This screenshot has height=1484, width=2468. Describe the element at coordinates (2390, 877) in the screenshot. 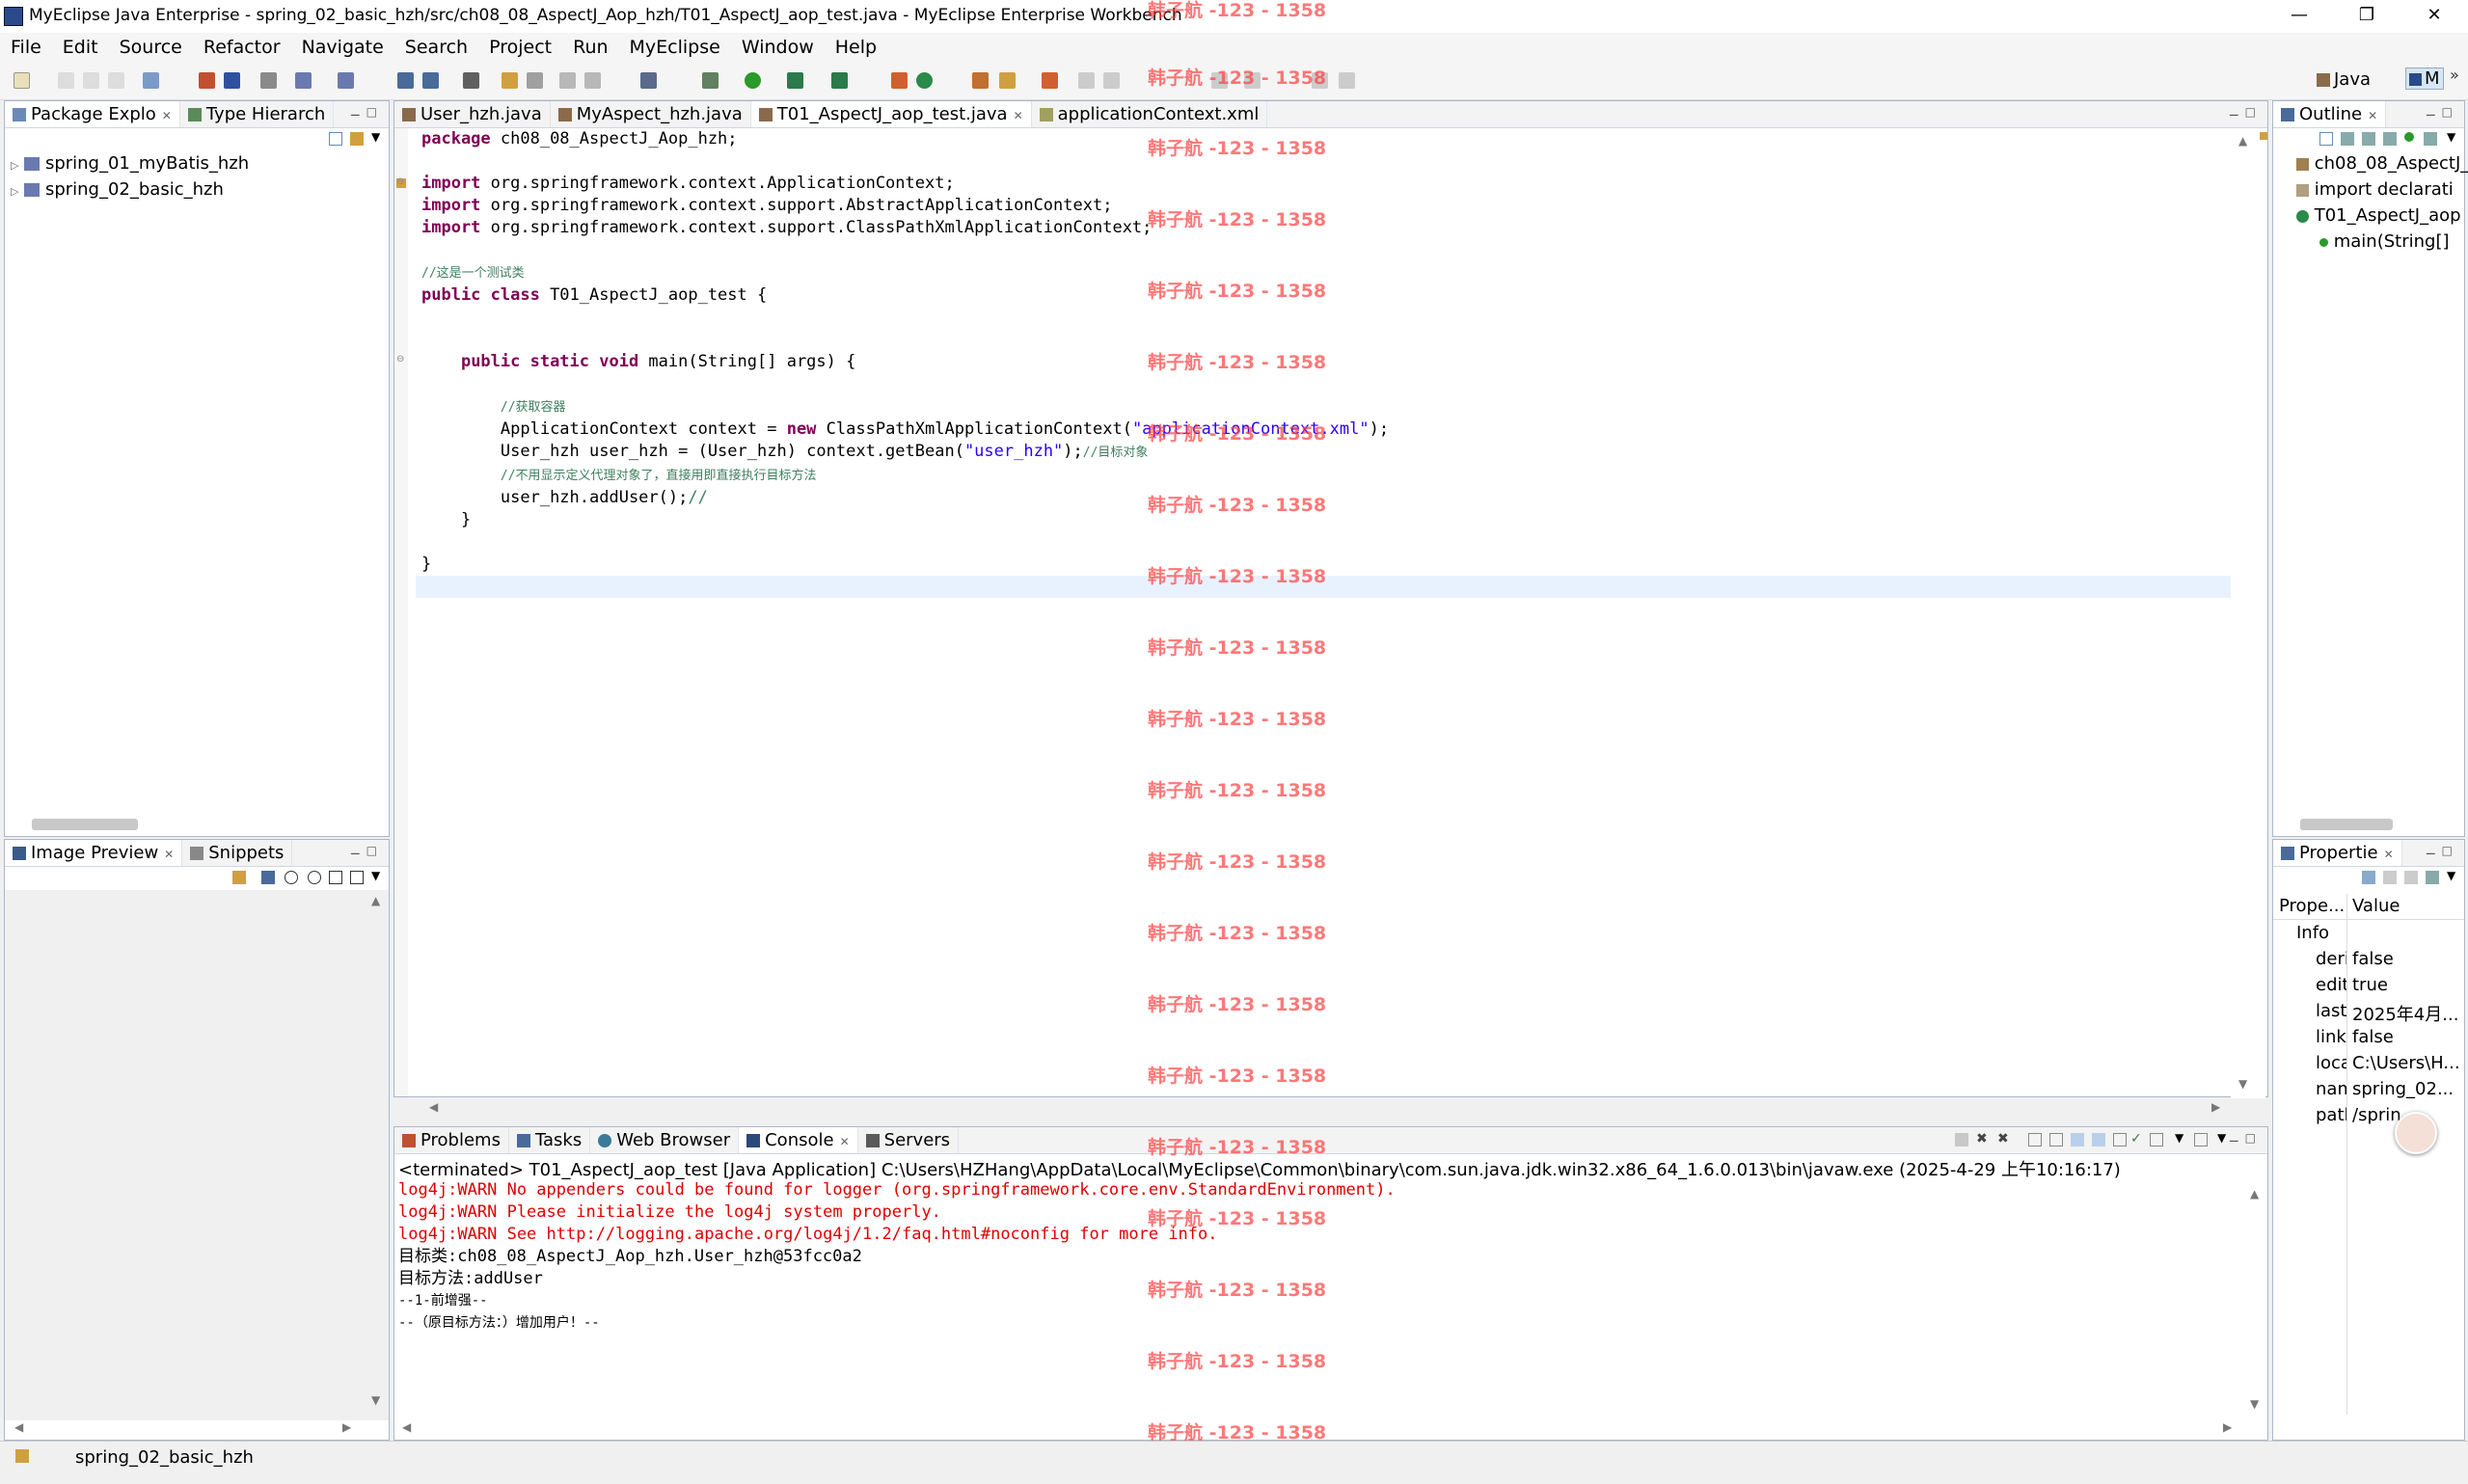

I see `show-advanced-icon` at that location.